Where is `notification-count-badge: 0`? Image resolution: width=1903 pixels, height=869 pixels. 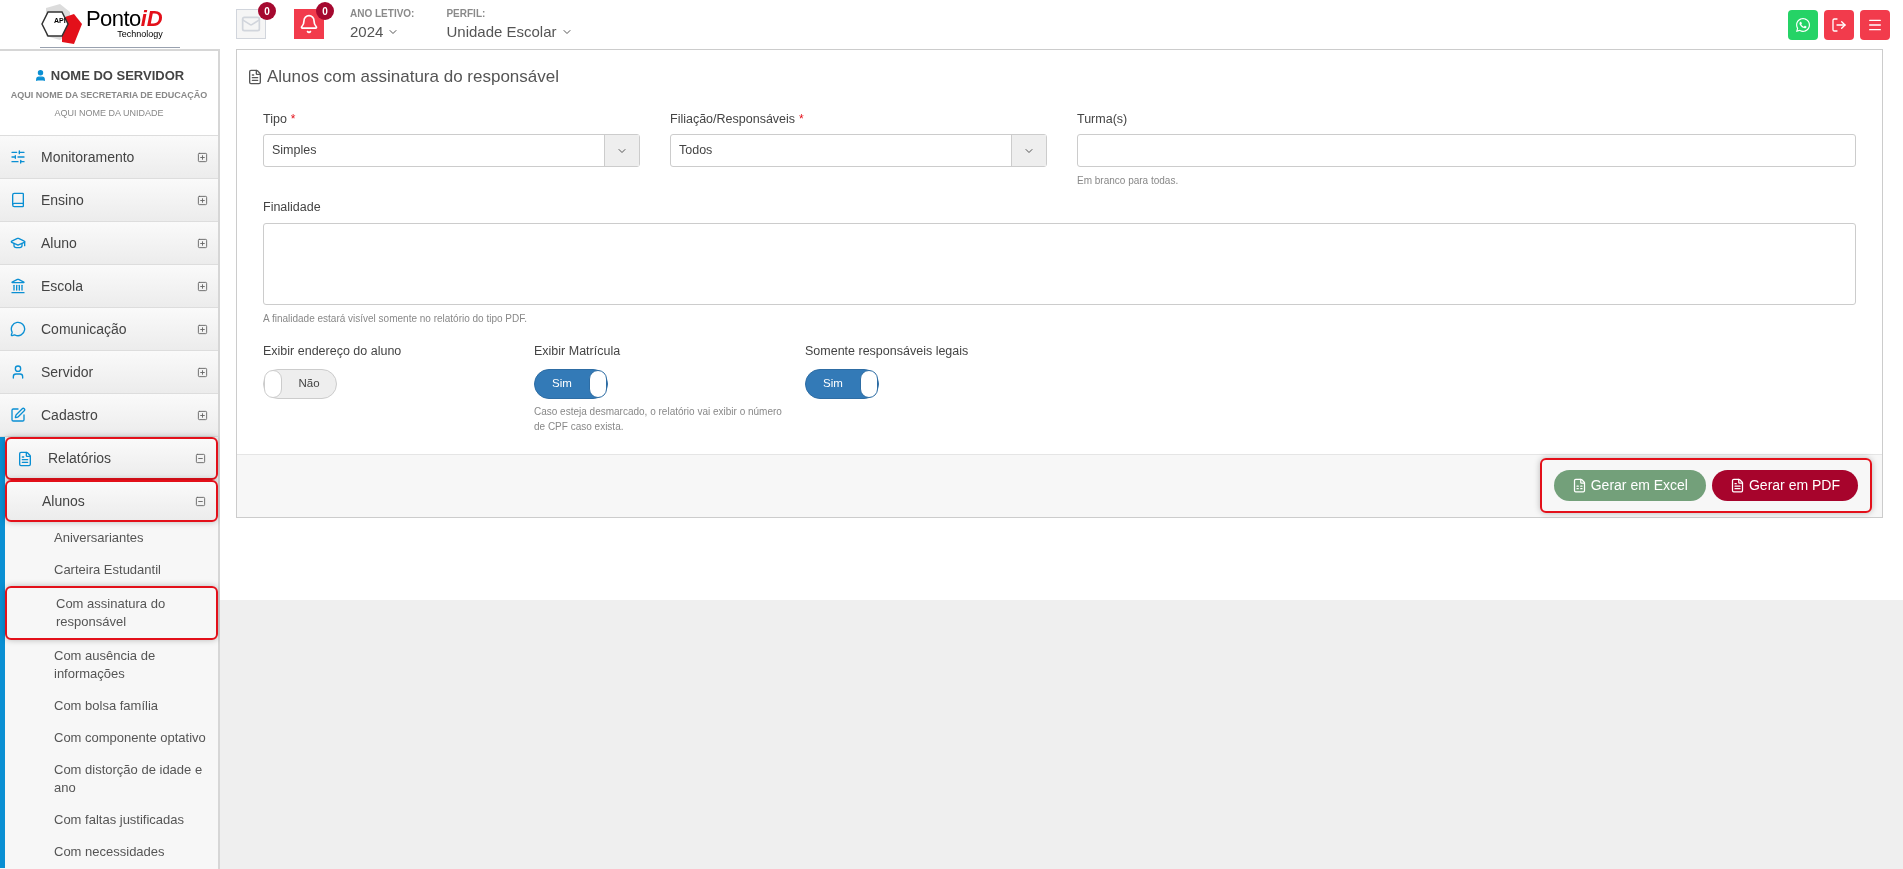
notification-count-badge: 0 is located at coordinates (325, 11).